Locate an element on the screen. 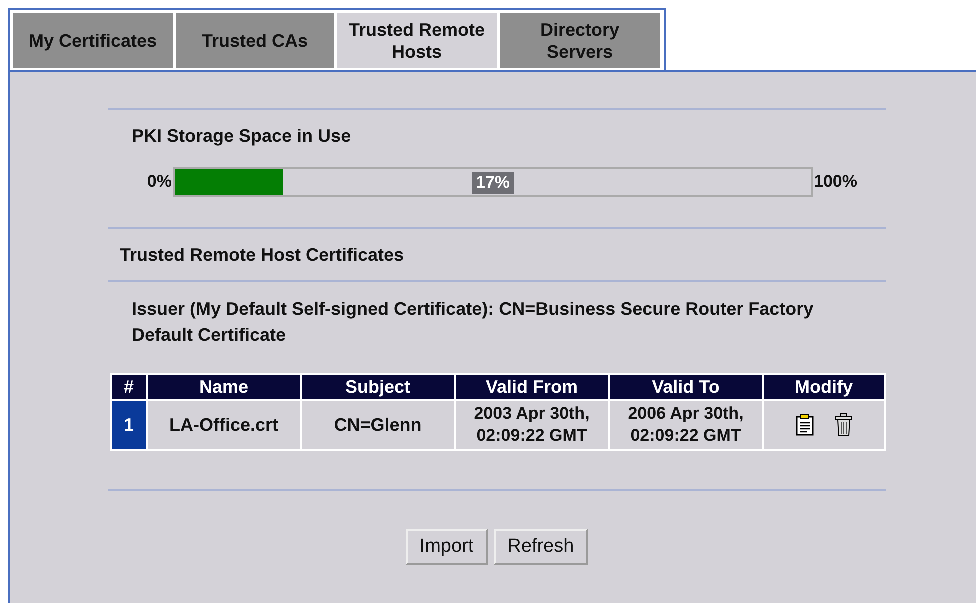 The height and width of the screenshot is (603, 976). section-title: Trusted Remote Host Certificates is located at coordinates (263, 255).